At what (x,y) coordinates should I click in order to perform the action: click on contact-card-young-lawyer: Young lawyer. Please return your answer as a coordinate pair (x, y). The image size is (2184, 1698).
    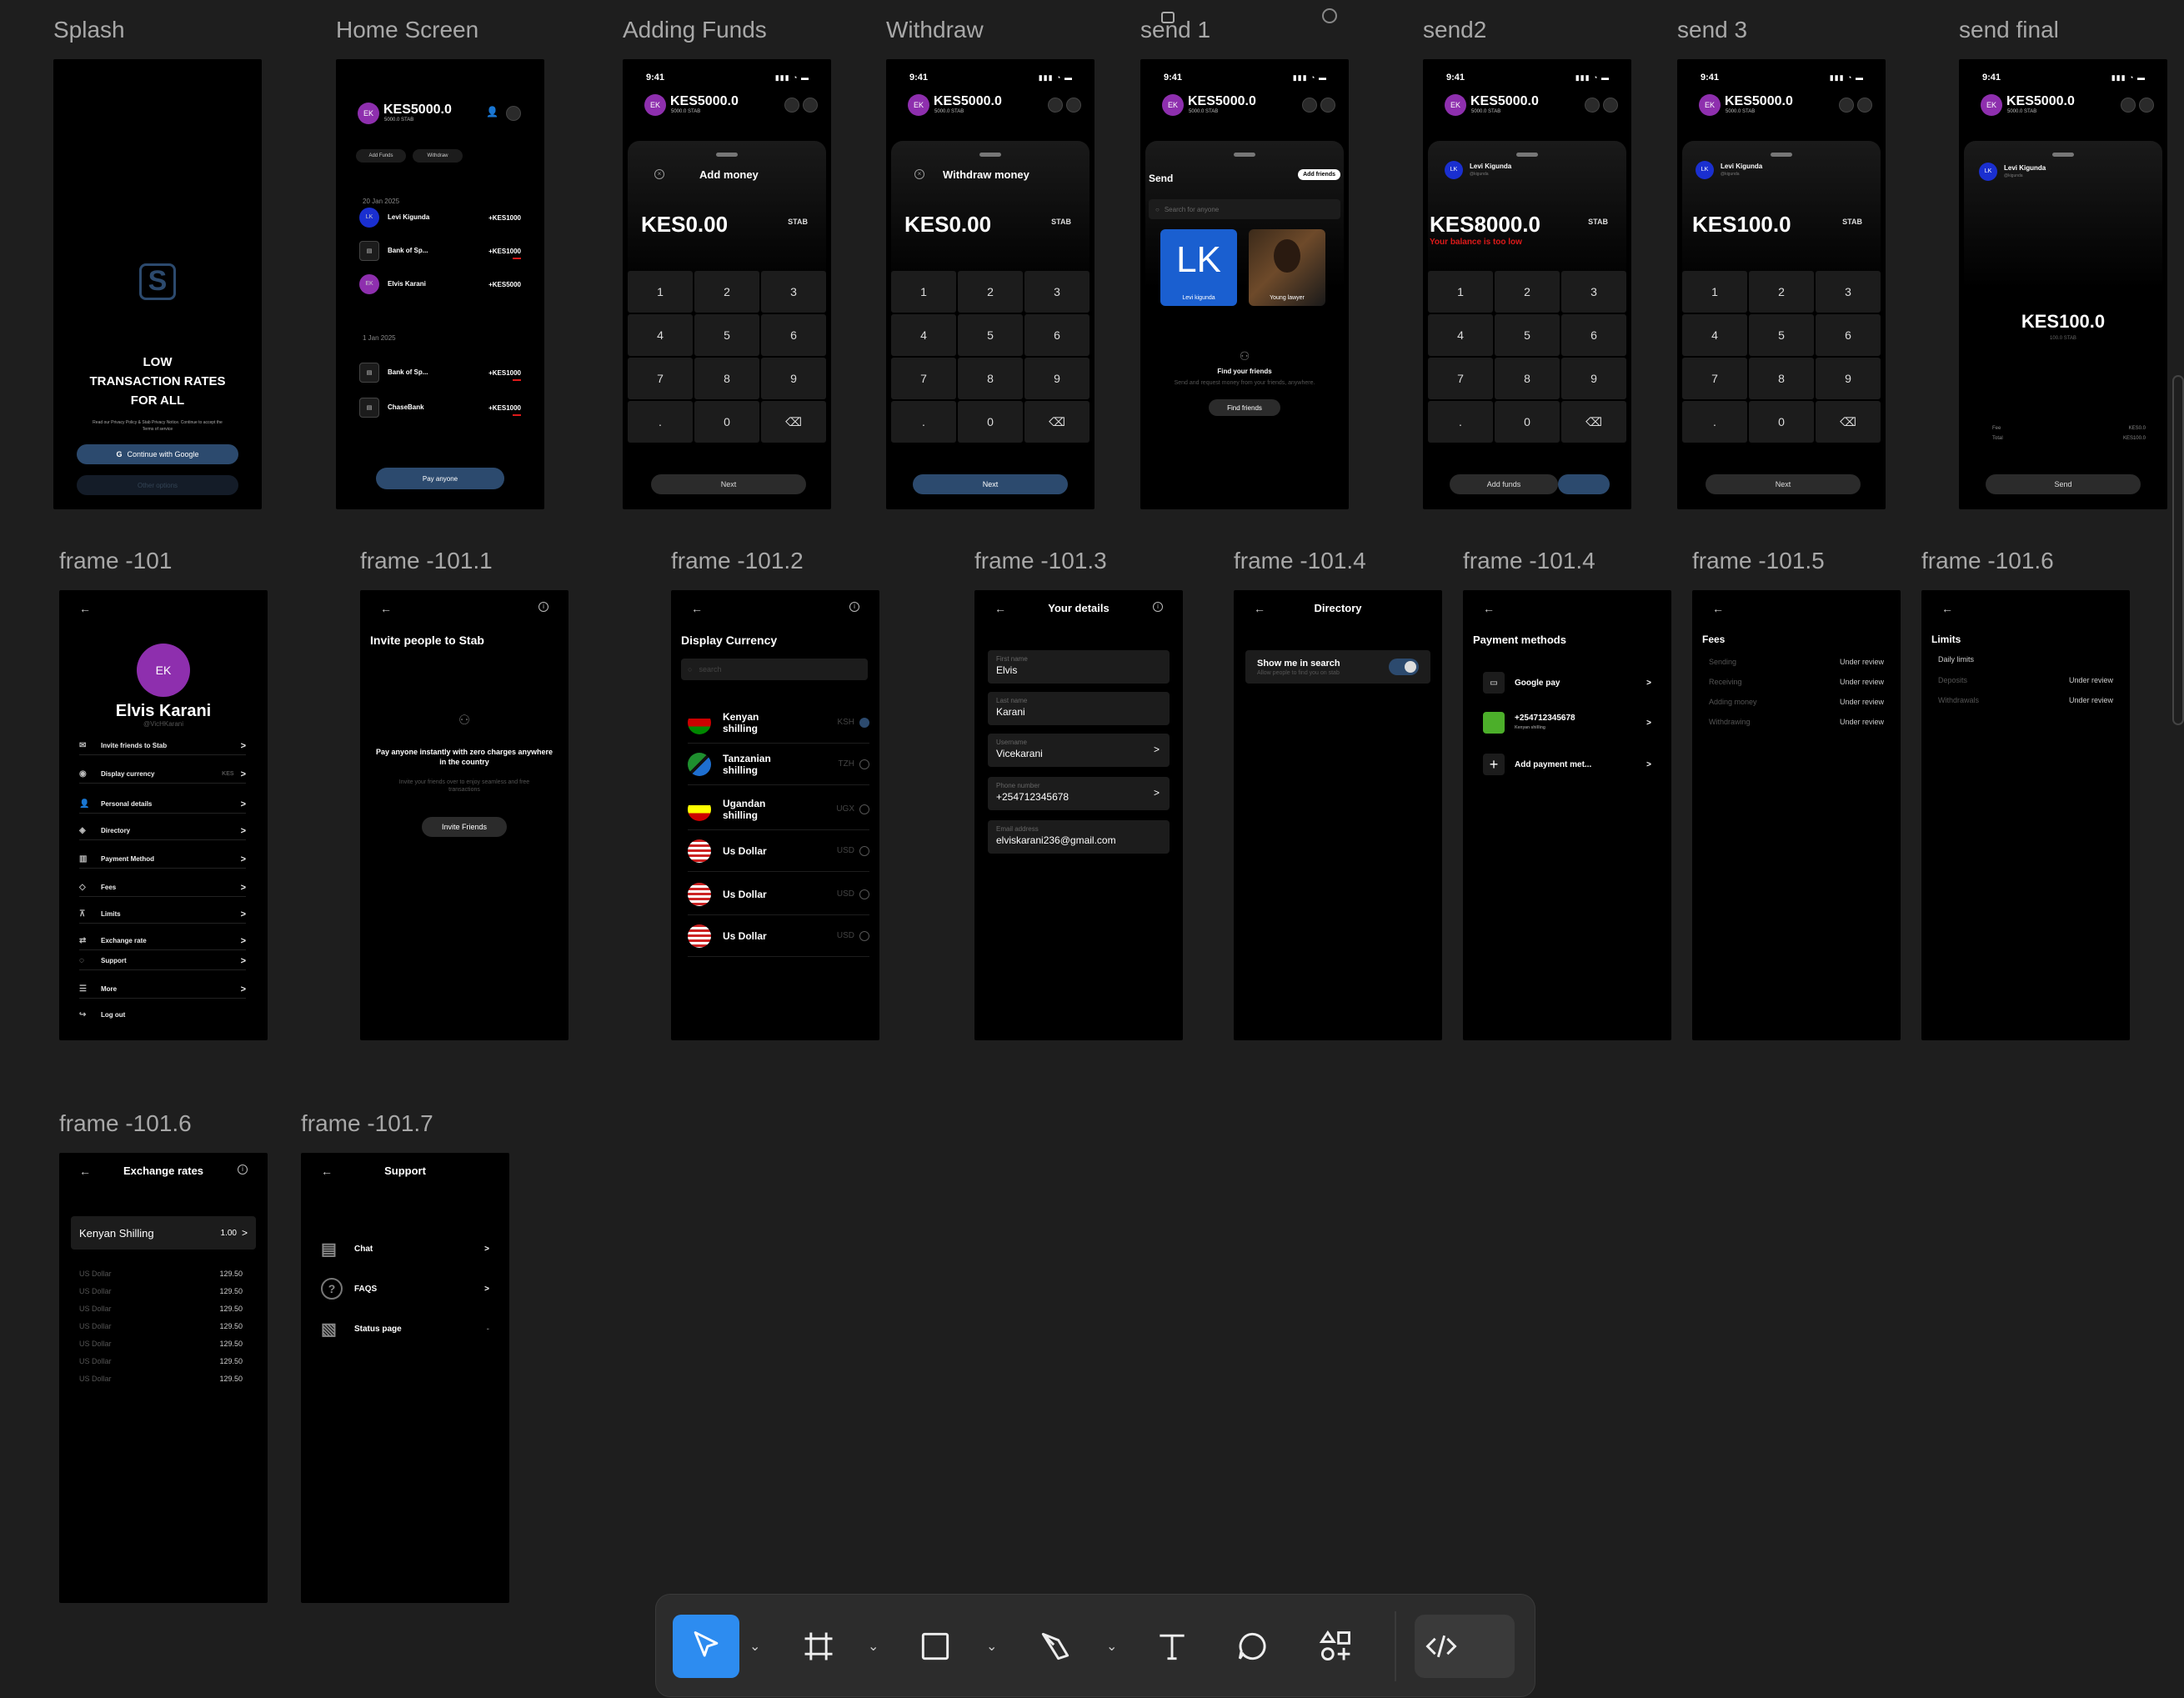
    Looking at the image, I should click on (1287, 268).